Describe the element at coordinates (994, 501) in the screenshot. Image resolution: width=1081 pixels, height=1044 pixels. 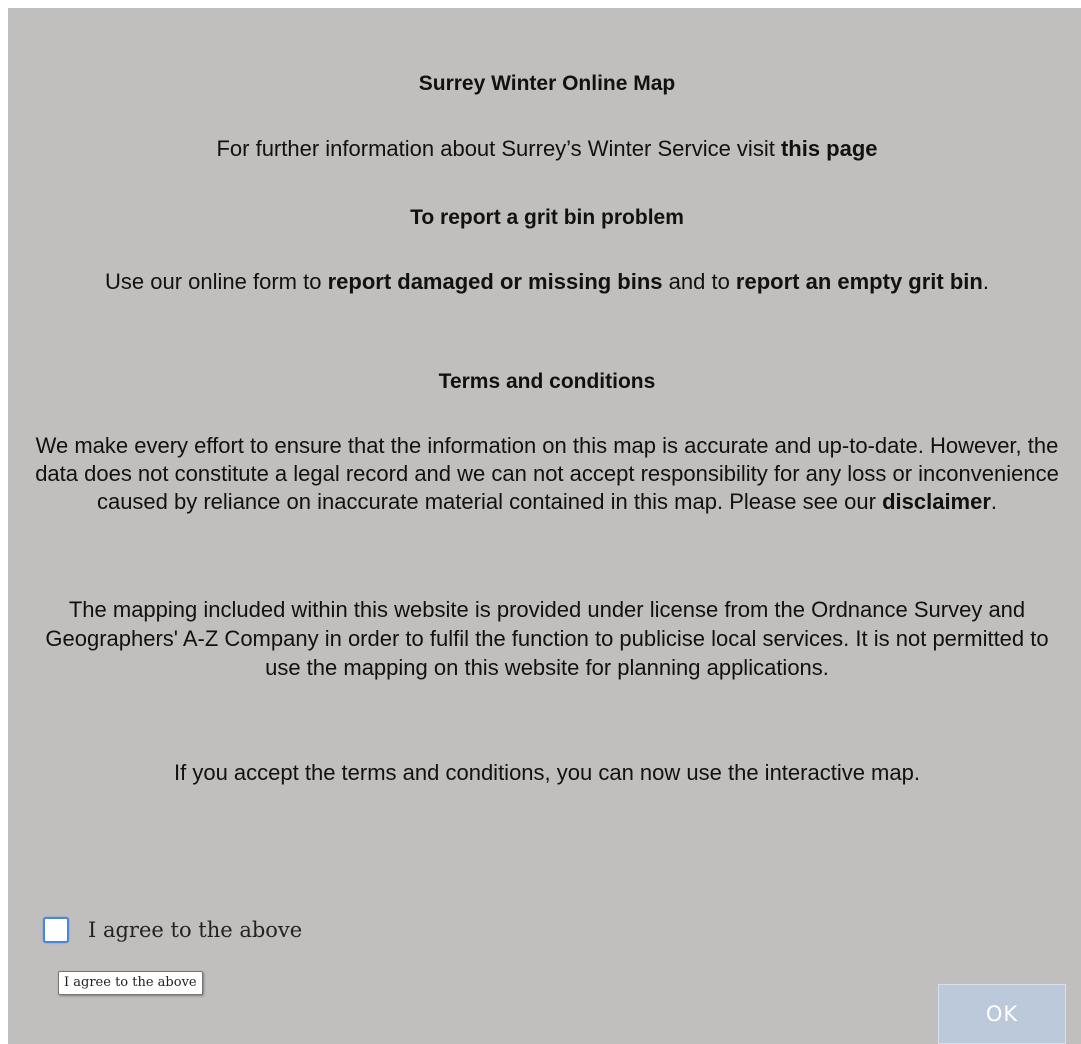
I see `terms-text-end: .` at that location.